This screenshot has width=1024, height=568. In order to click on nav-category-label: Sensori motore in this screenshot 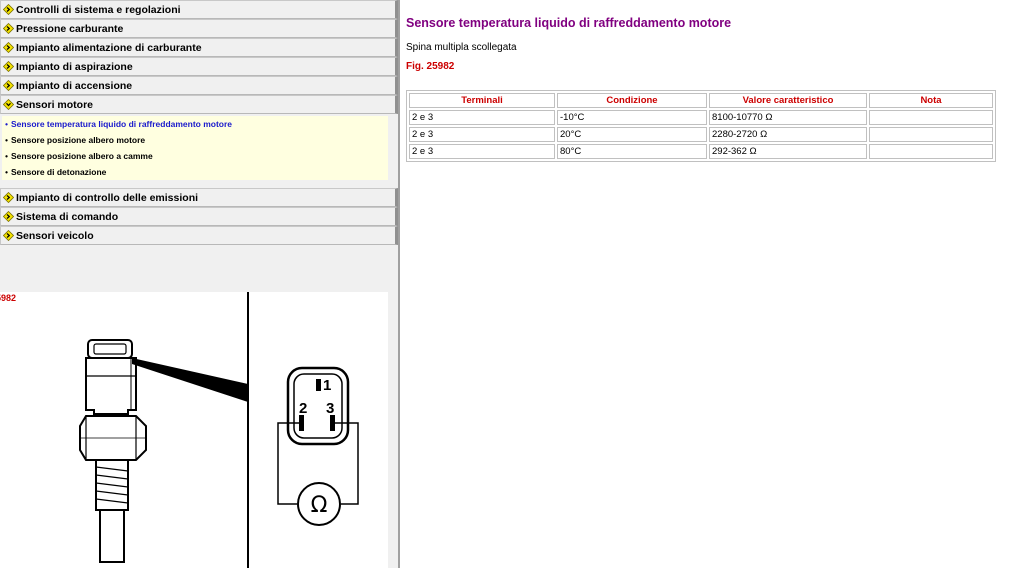, I will do `click(55, 104)`.